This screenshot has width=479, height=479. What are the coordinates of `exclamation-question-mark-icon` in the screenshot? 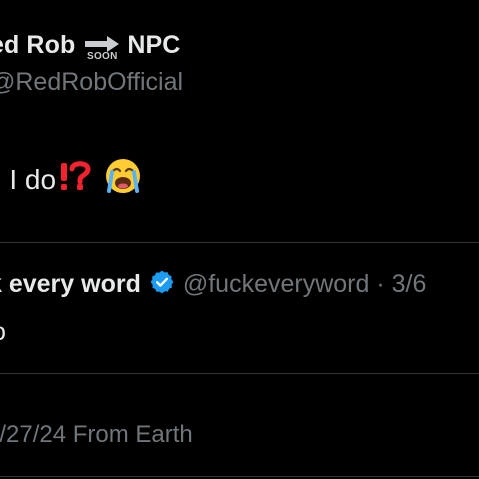 It's located at (75, 179).